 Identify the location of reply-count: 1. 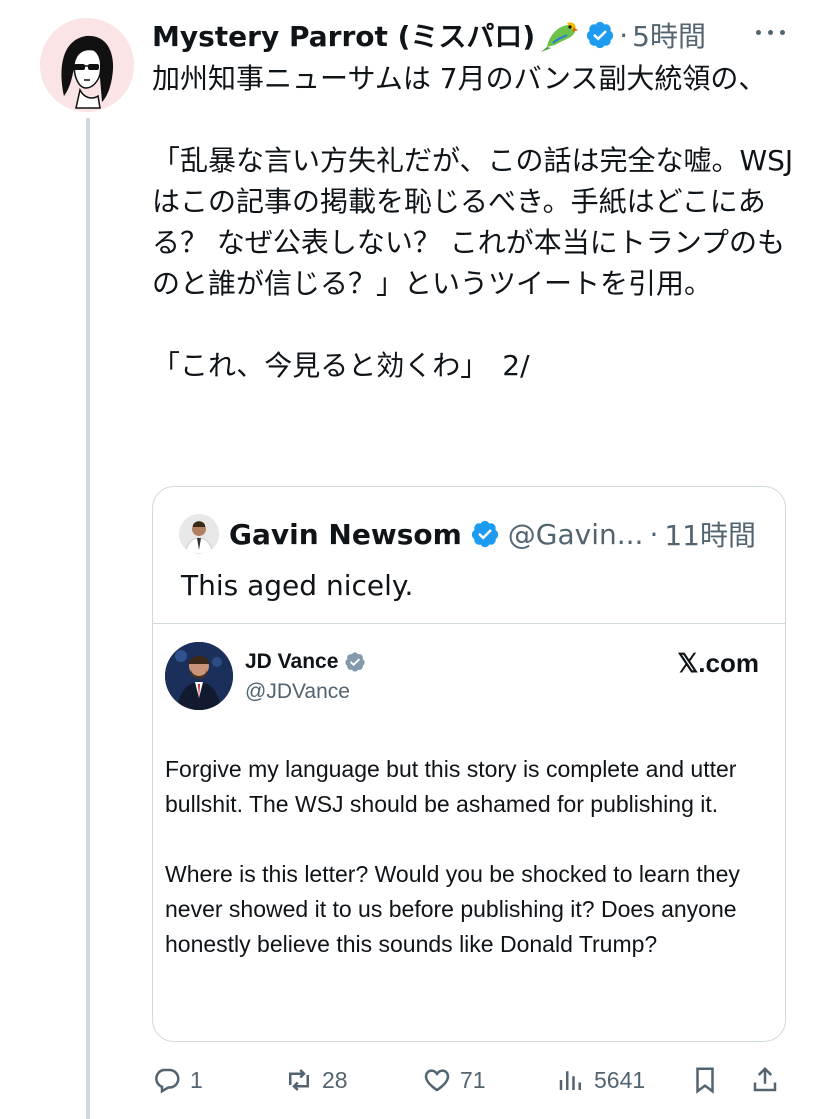
(196, 1079).